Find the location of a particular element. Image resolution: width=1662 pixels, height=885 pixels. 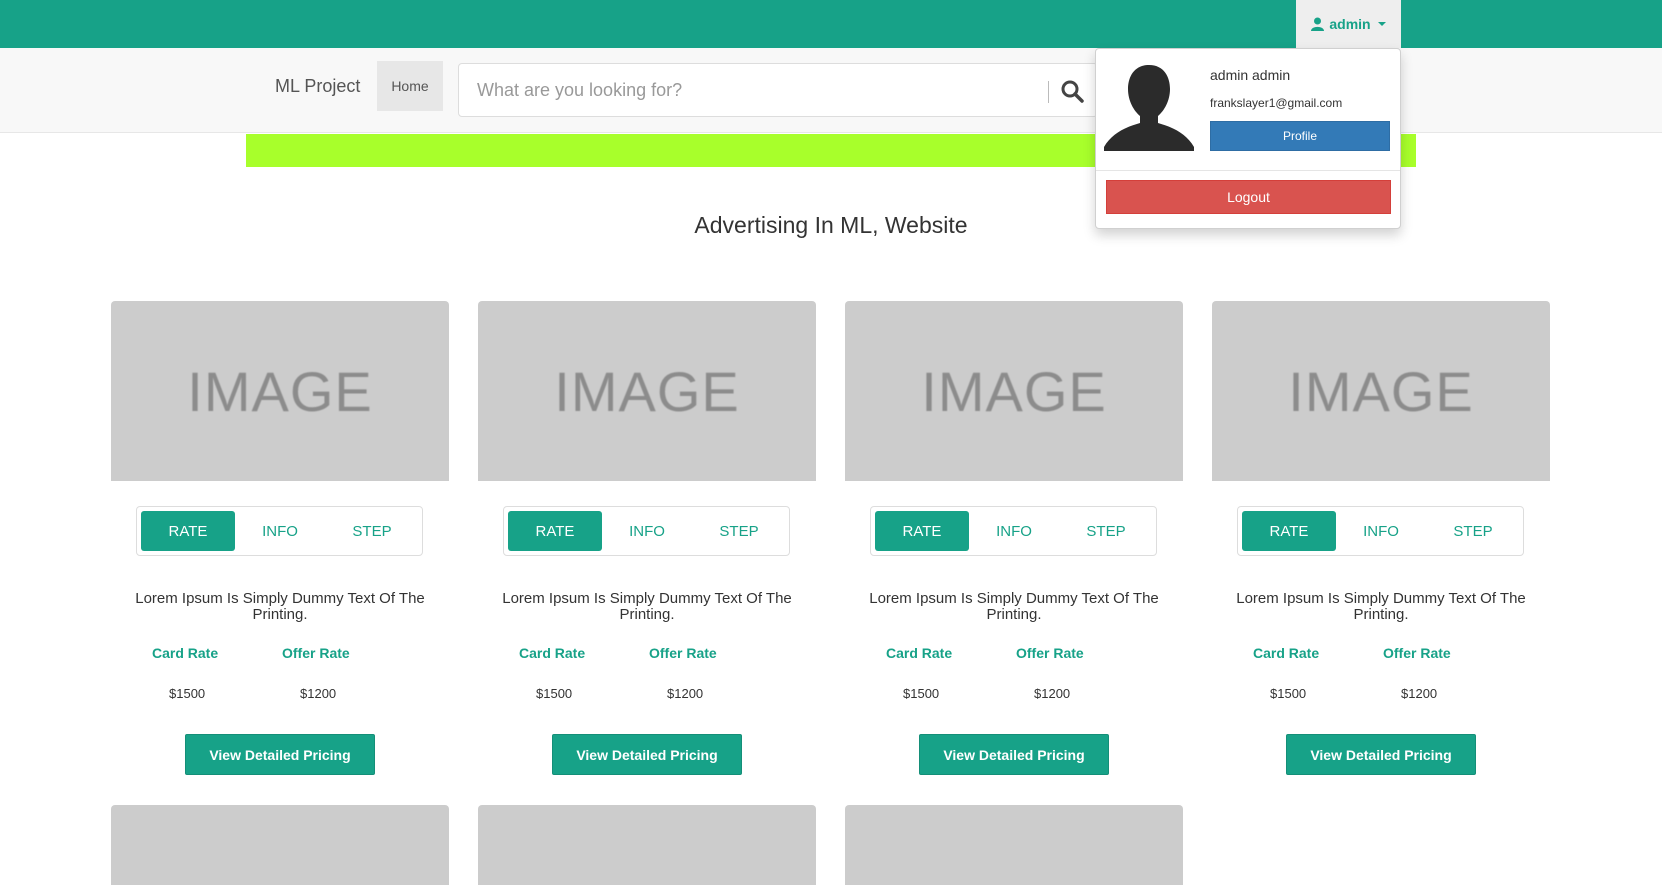

caret-down-icon is located at coordinates (1381, 24).